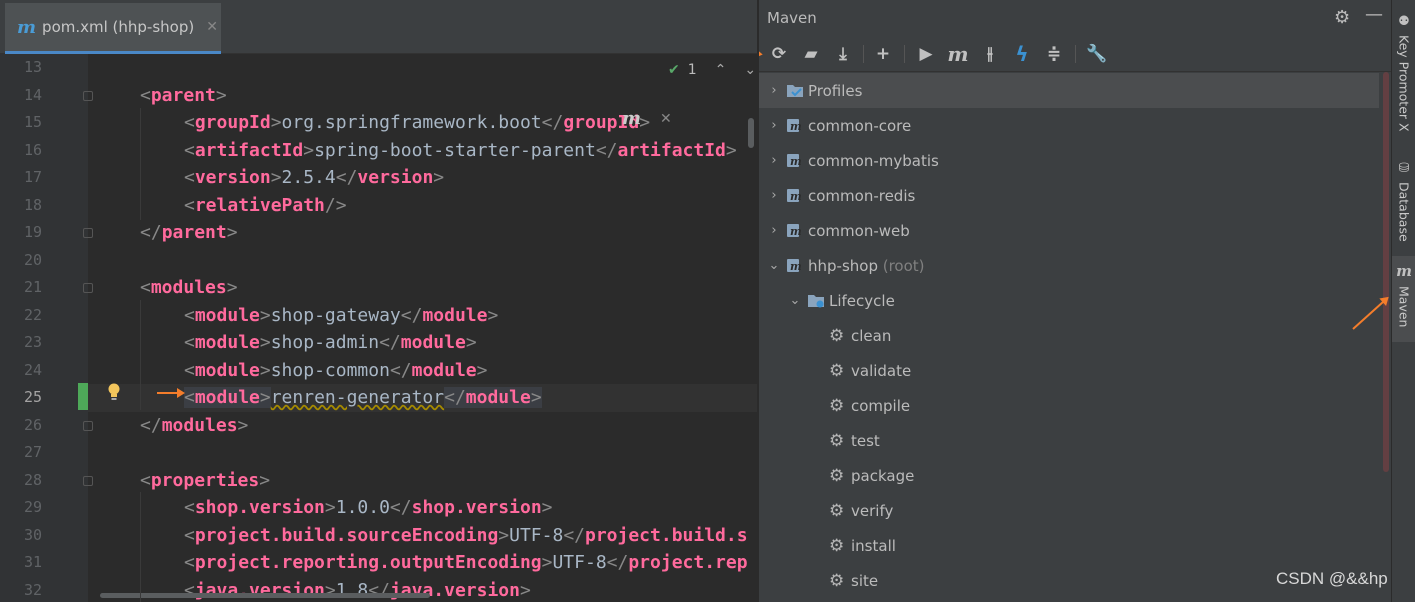 The width and height of the screenshot is (1415, 602). Describe the element at coordinates (212, 27) in the screenshot. I see `close-icon: ✕` at that location.